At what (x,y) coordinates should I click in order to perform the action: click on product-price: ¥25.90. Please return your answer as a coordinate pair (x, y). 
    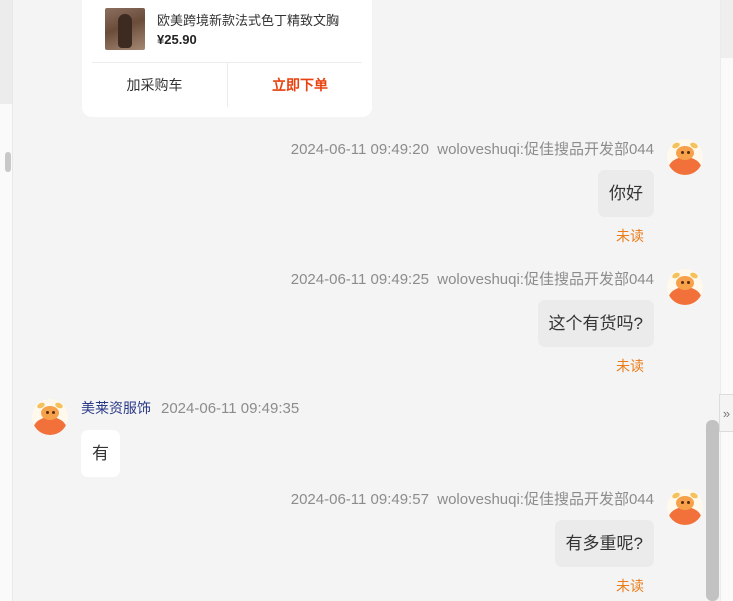
    Looking at the image, I should click on (177, 39).